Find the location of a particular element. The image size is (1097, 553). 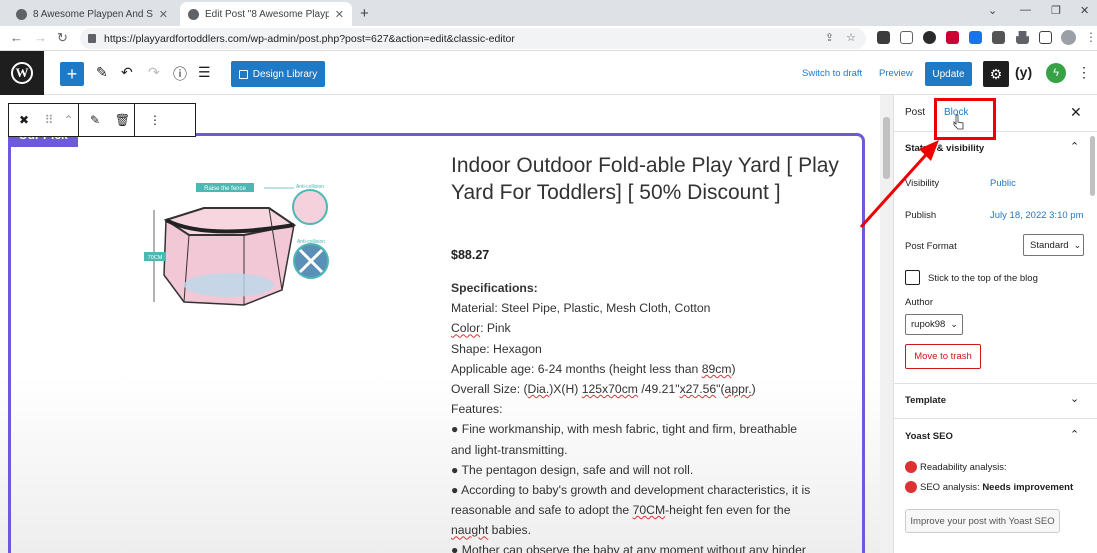

size-text: /49.21" is located at coordinates (658, 388).